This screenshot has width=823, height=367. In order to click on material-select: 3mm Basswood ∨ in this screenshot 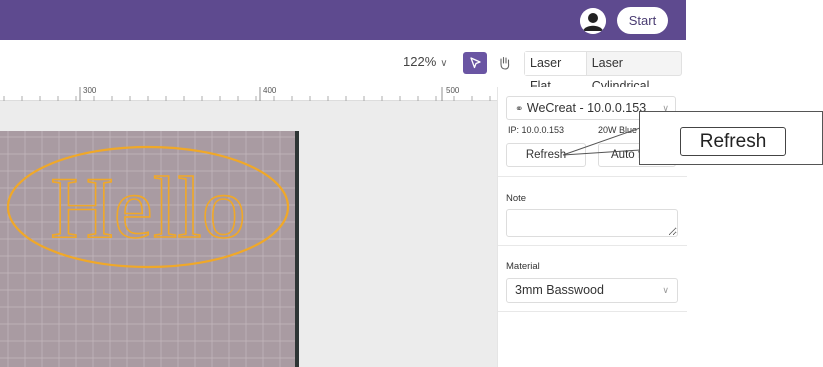, I will do `click(592, 290)`.